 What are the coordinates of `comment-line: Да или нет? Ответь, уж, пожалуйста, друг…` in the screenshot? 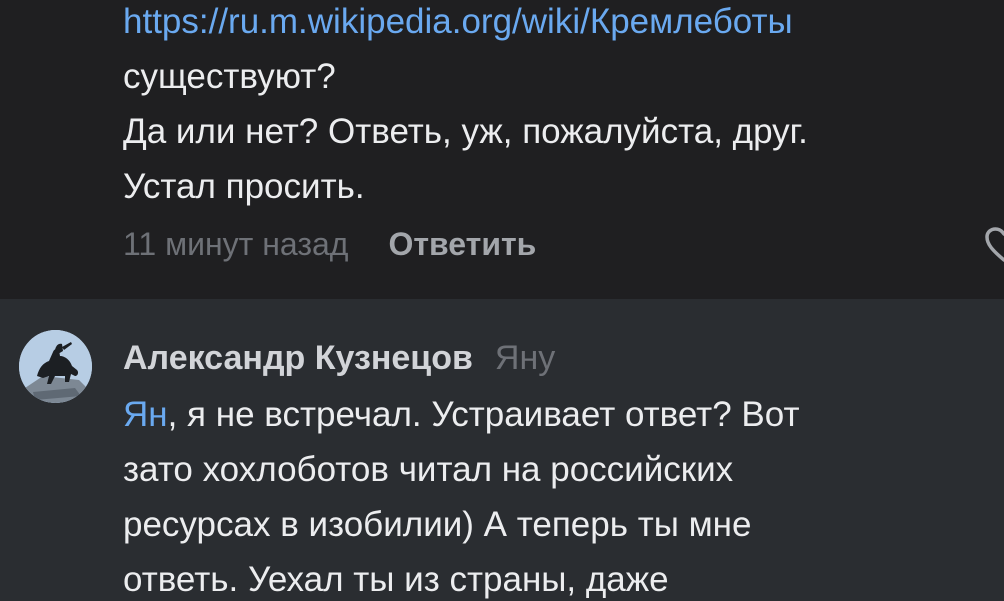 It's located at (465, 131).